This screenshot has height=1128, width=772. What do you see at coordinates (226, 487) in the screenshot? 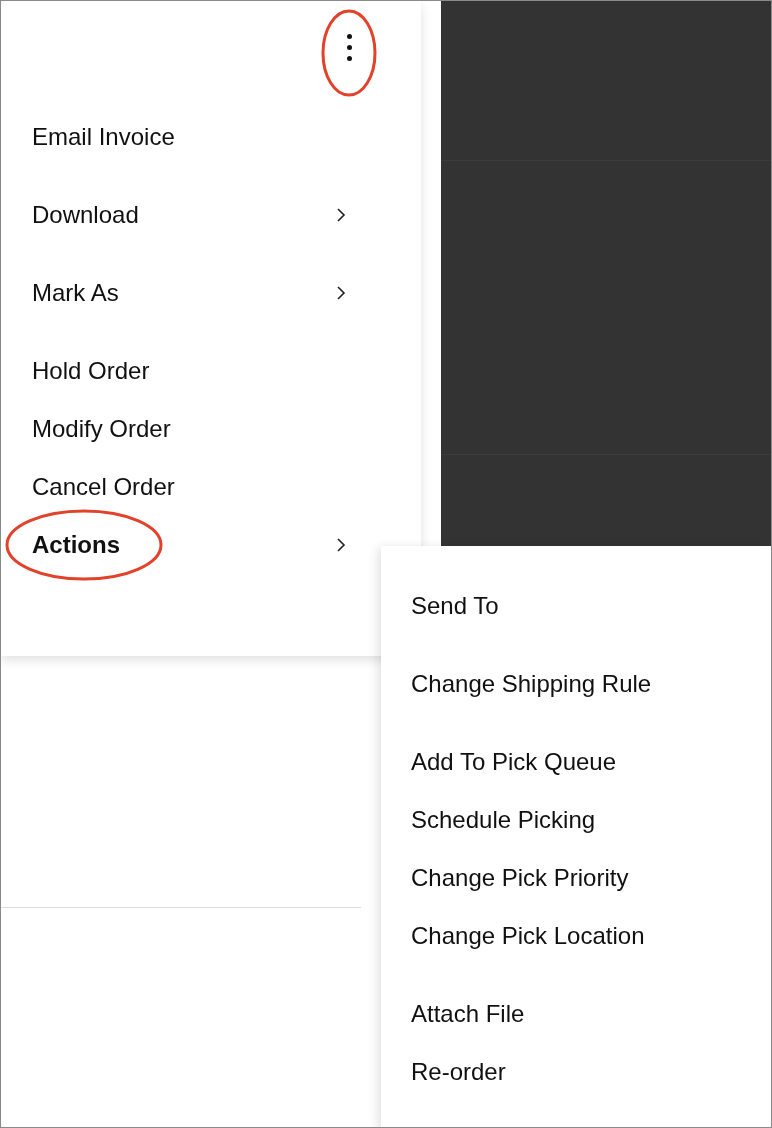
I see `menu-item: Cancel Order` at bounding box center [226, 487].